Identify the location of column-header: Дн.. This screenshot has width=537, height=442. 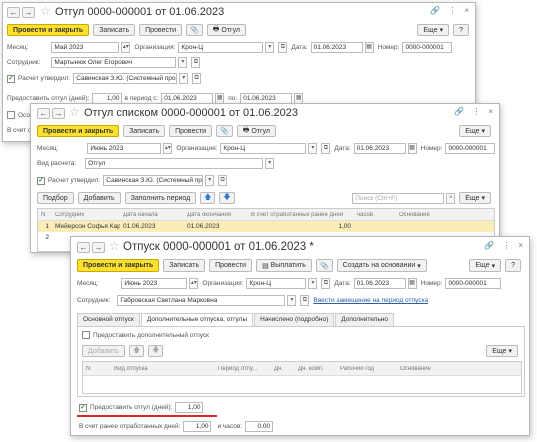
(283, 369).